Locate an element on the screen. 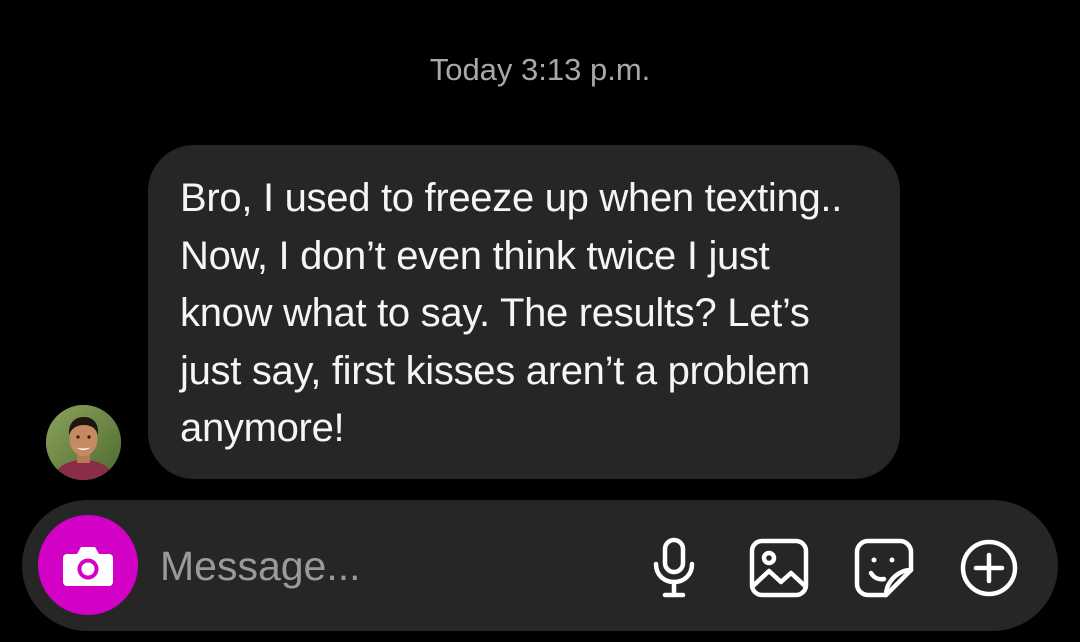 This screenshot has height=642, width=1080. gallery-button is located at coordinates (779, 568).